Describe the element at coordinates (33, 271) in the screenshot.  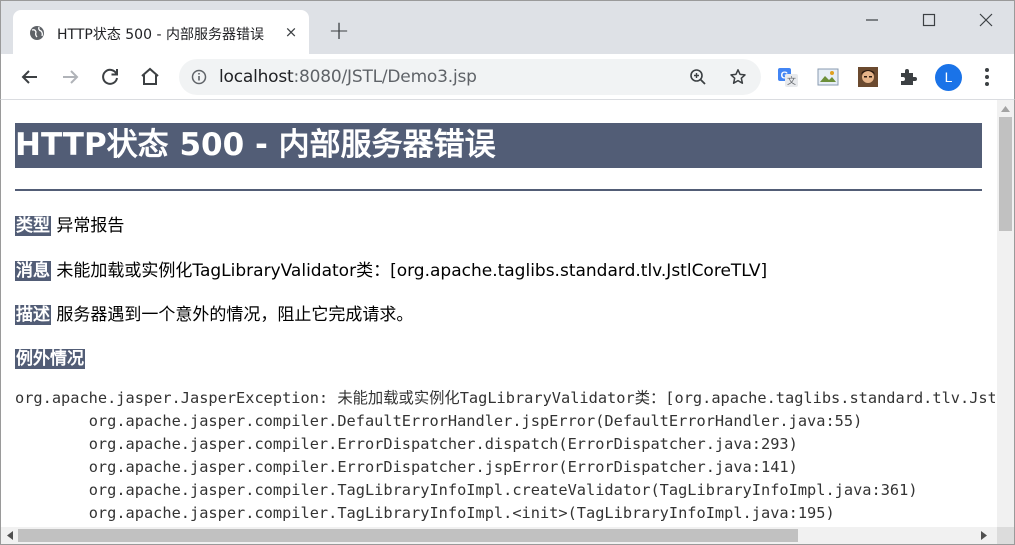
I see `message-label: 消息` at that location.